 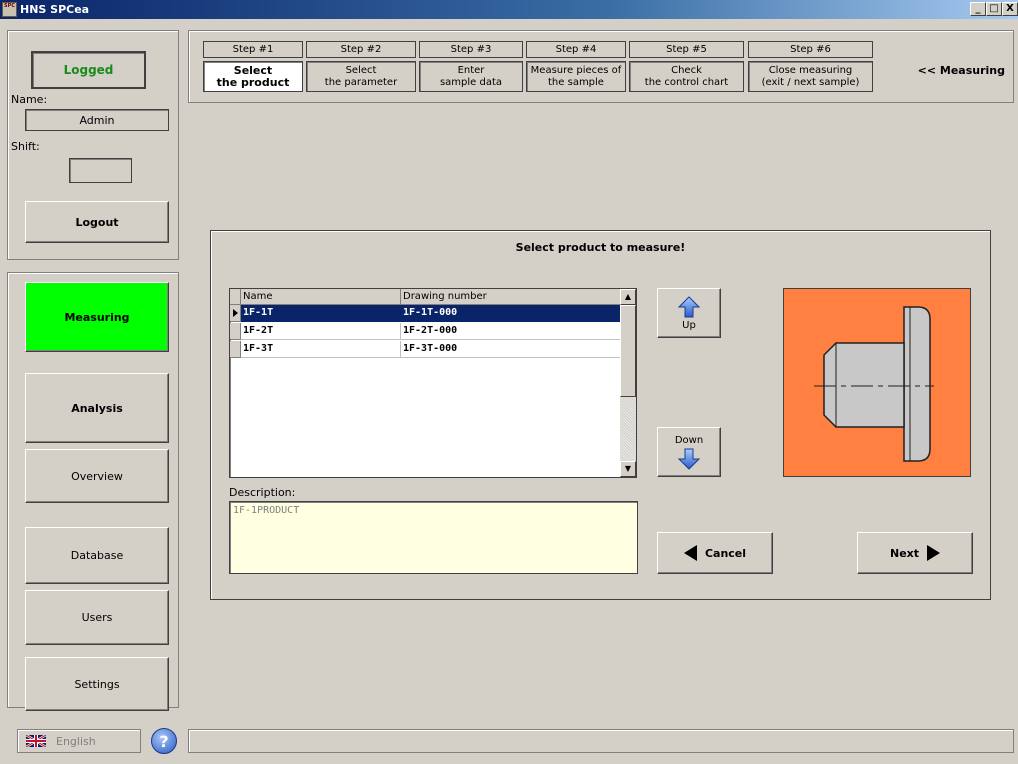 I want to click on step-1-button: Select the product, so click(x=253, y=76).